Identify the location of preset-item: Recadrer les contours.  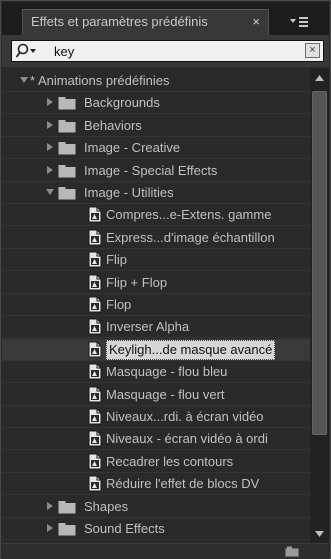
(156, 462).